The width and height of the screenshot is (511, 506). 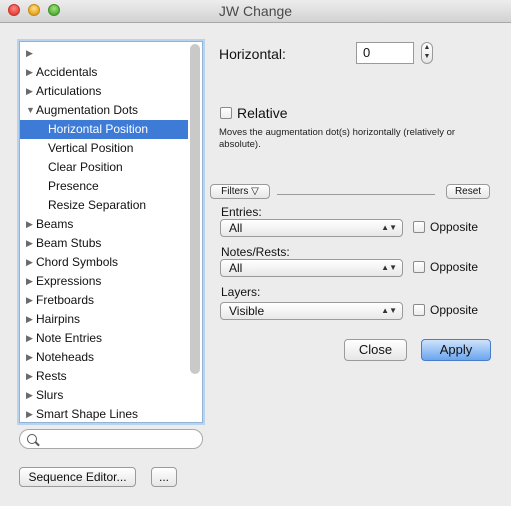 I want to click on tree-item-label: Slurs, so click(x=50, y=395).